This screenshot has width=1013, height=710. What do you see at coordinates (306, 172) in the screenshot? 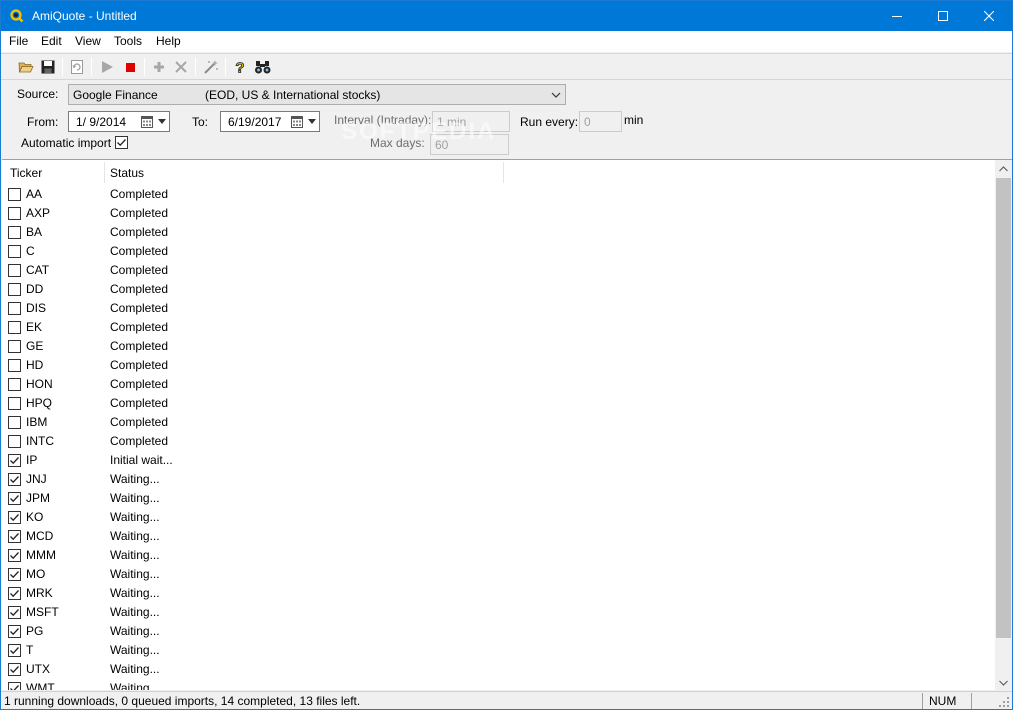
I see `column-header-status: Status` at bounding box center [306, 172].